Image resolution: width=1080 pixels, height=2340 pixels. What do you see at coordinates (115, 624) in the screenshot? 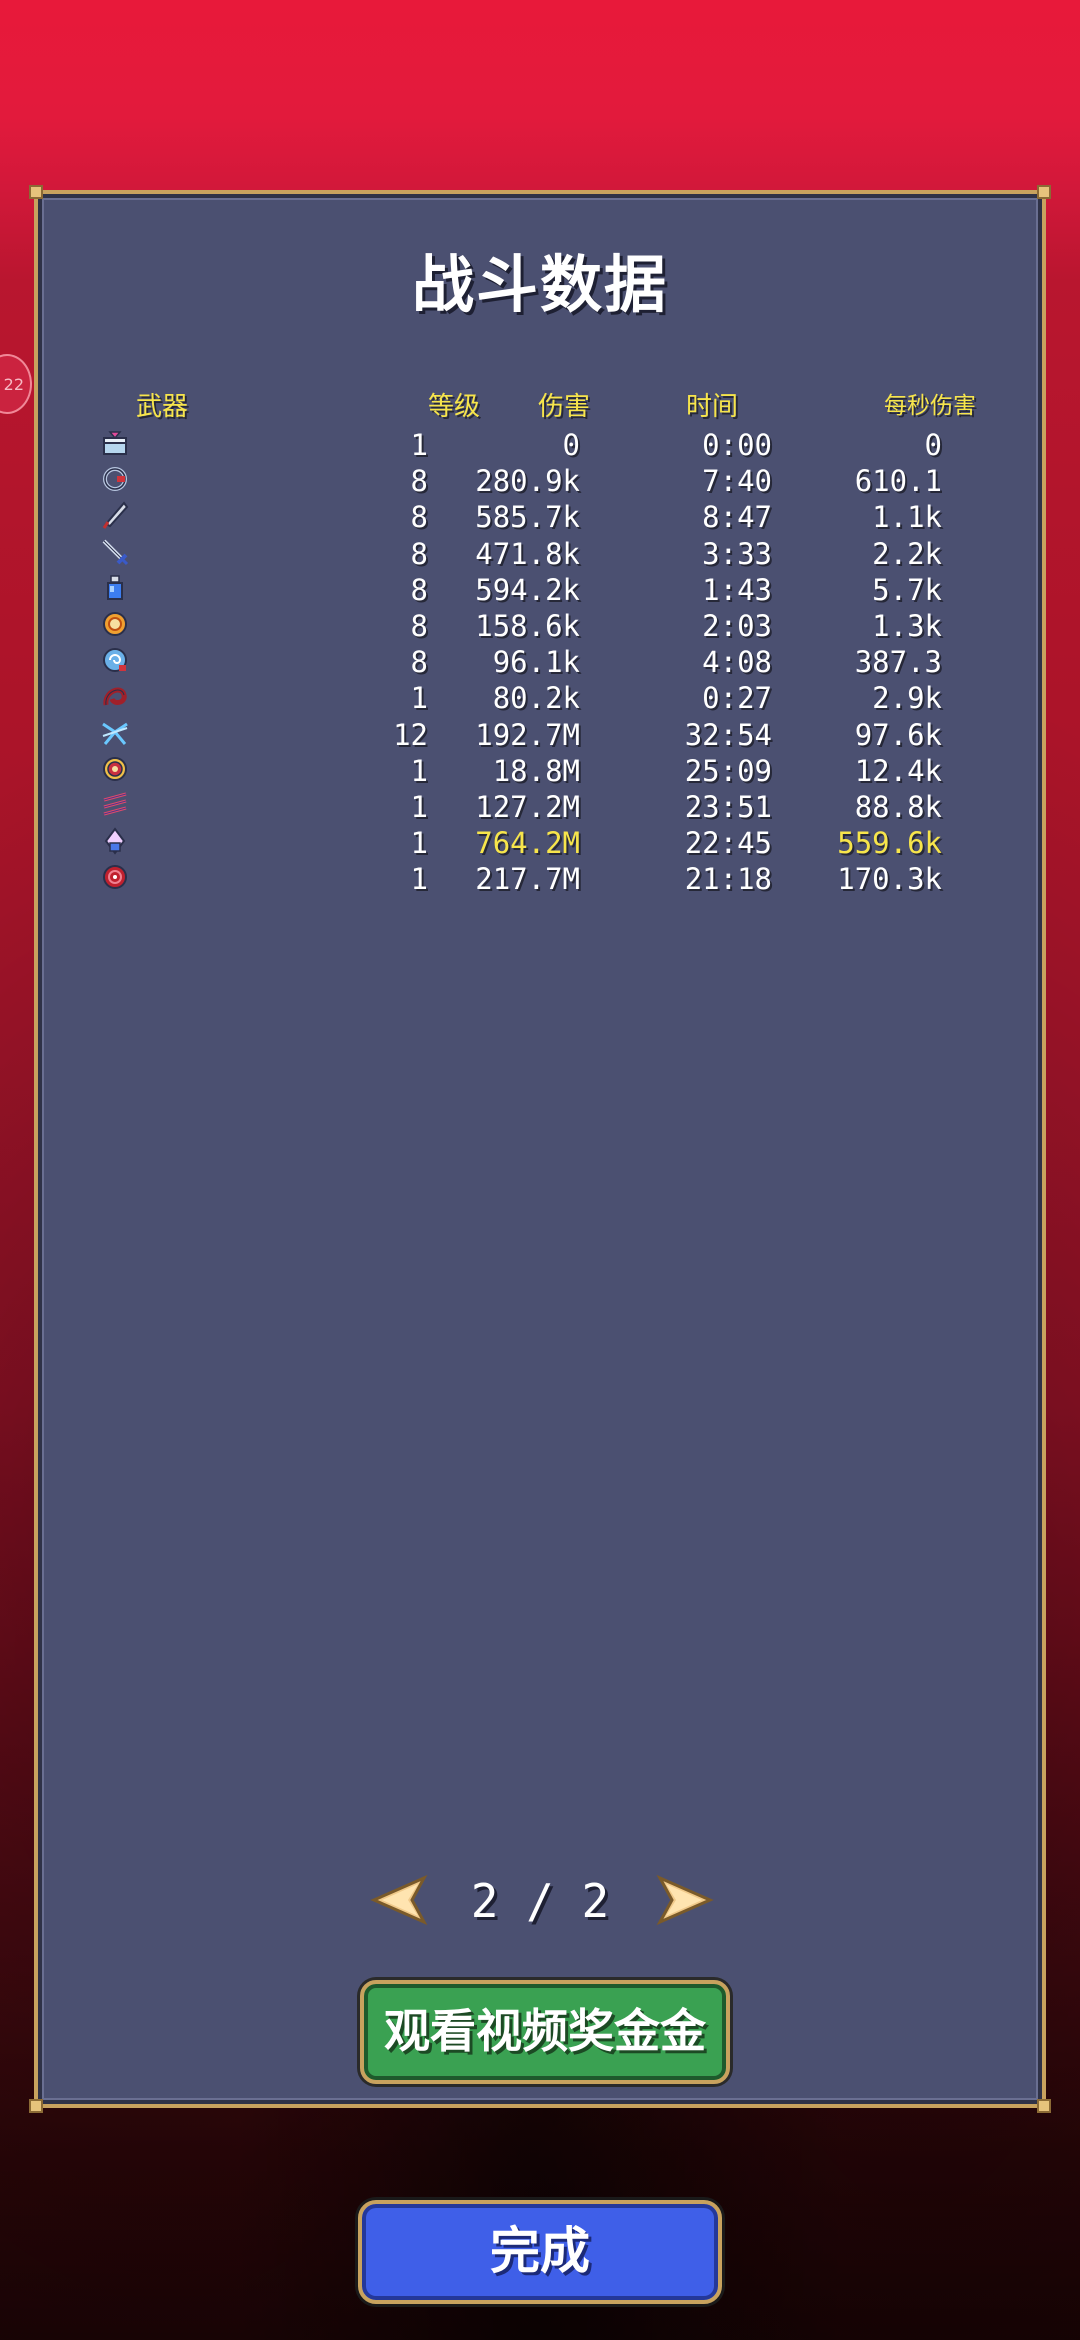
I see `orbit-ring-icon` at bounding box center [115, 624].